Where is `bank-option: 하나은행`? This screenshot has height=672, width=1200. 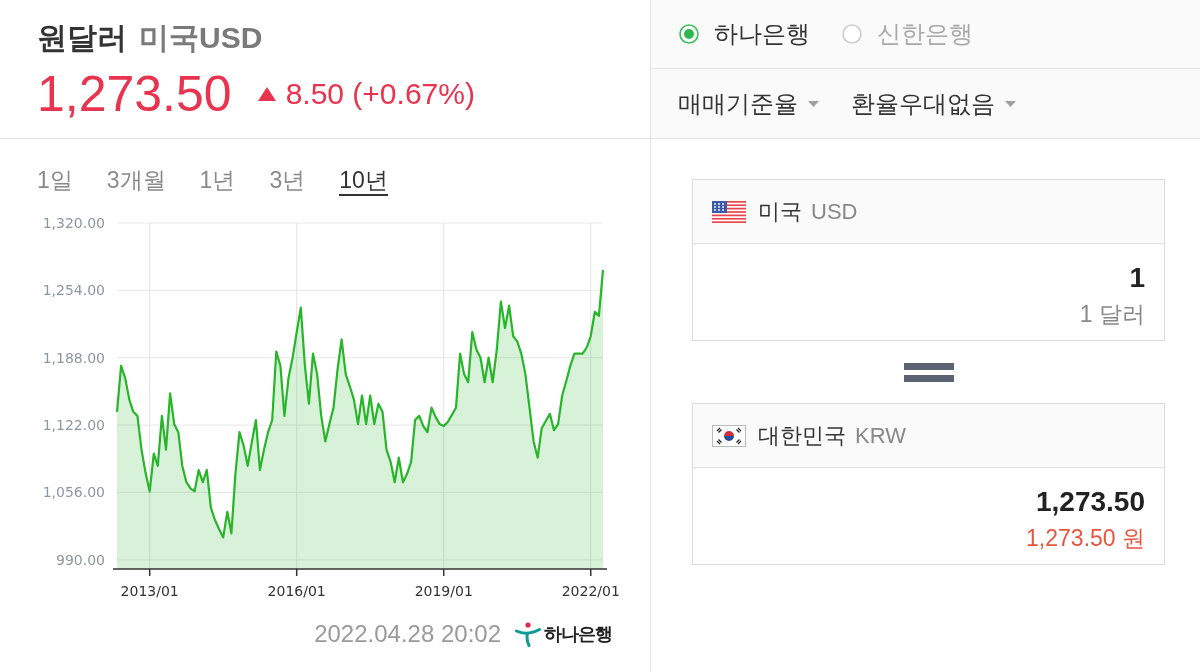 bank-option: 하나은행 is located at coordinates (744, 34).